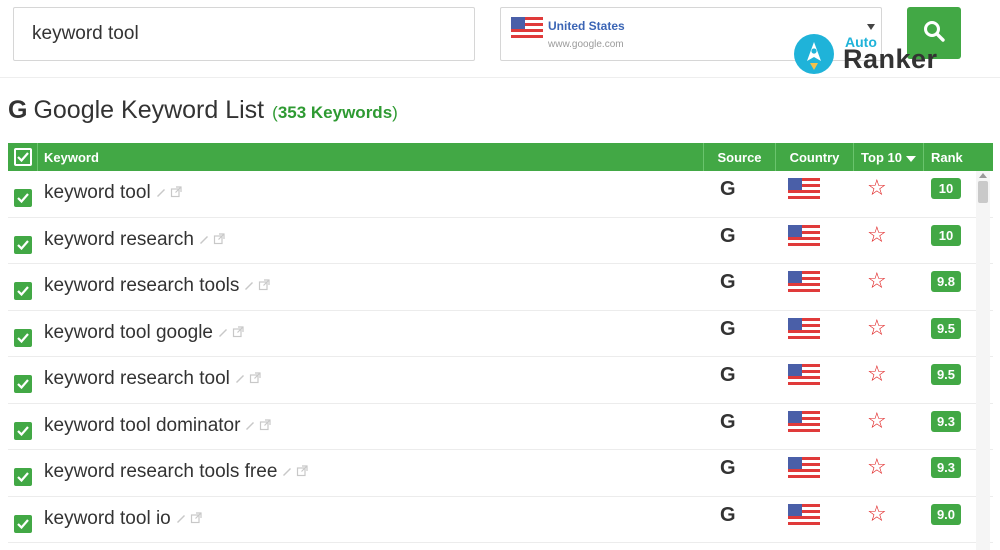 This screenshot has height=550, width=1000. I want to click on scrollbar-thumb, so click(983, 192).